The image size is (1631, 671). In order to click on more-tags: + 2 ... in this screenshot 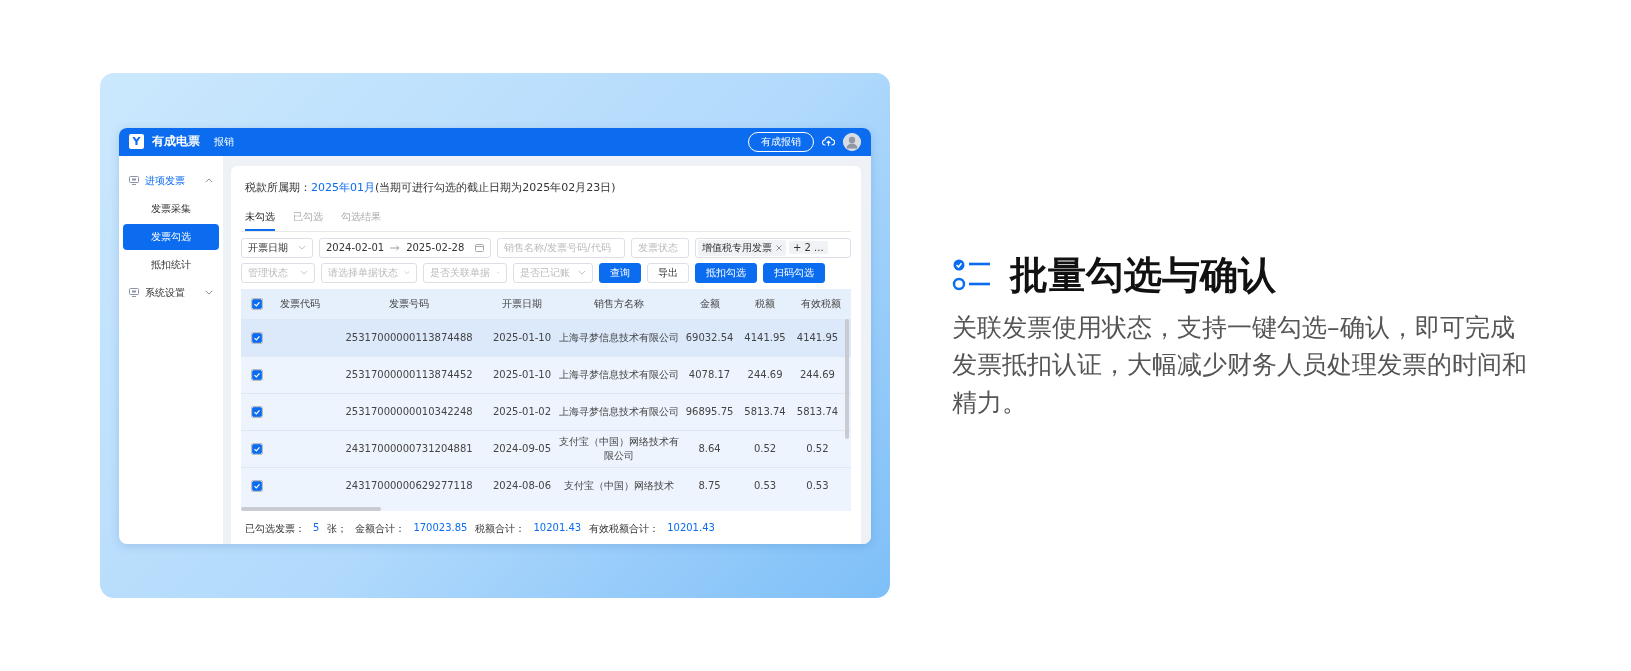, I will do `click(808, 247)`.